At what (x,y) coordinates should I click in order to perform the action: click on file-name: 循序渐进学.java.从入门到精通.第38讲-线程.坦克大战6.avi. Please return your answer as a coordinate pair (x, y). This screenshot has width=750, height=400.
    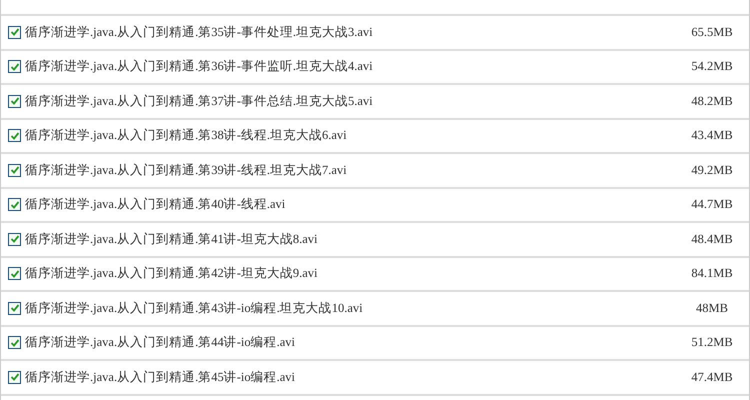
    Looking at the image, I should click on (186, 135).